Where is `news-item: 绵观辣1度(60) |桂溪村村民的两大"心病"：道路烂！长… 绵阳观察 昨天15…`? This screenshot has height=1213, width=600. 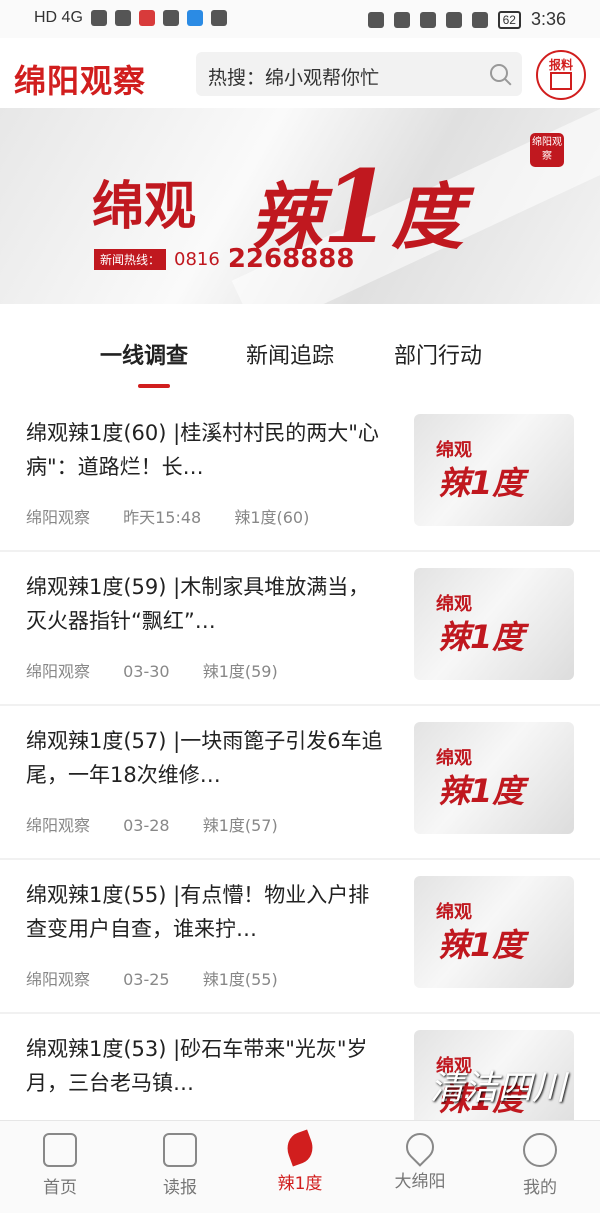 news-item: 绵观辣1度(60) |桂溪村村民的两大"心病"：道路烂！长… 绵阳观察 昨天15… is located at coordinates (300, 475).